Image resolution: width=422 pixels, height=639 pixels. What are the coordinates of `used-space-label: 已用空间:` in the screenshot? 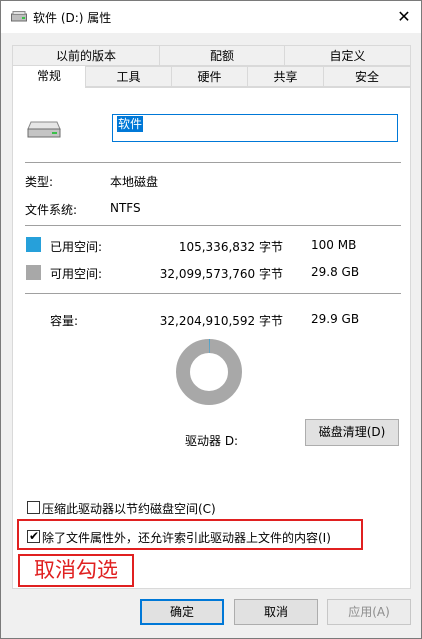 It's located at (76, 247).